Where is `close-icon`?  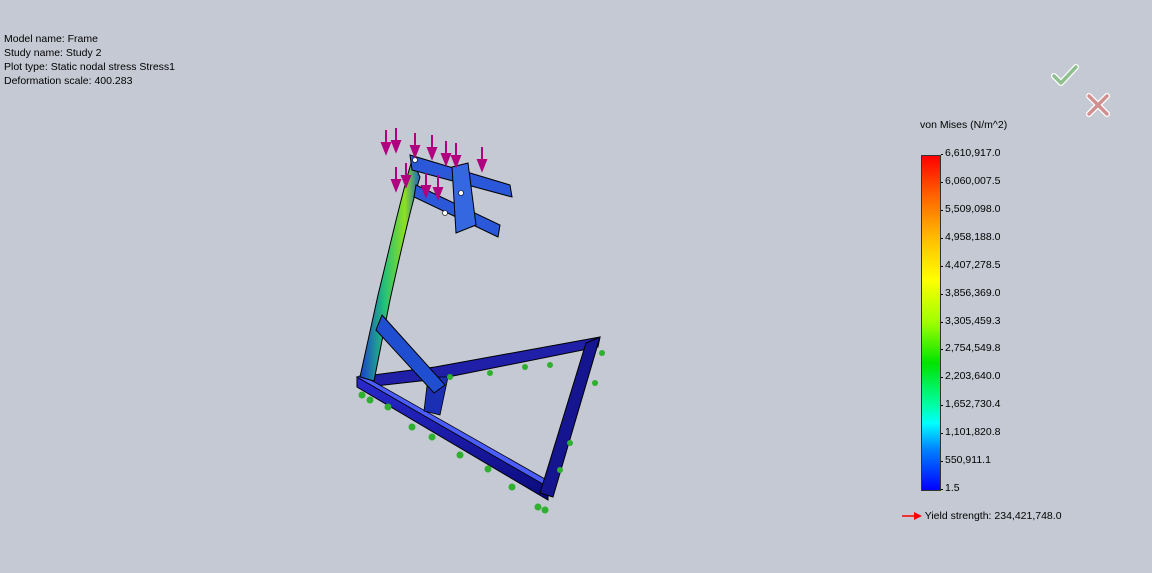
close-icon is located at coordinates (1098, 105).